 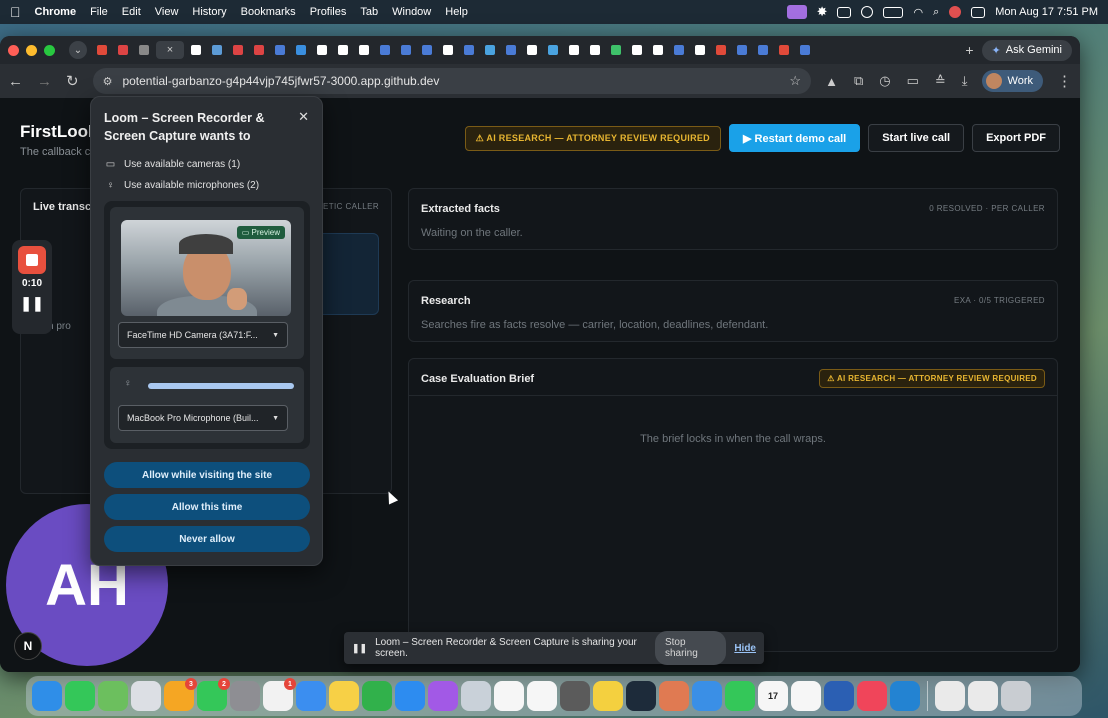 What do you see at coordinates (131, 12) in the screenshot?
I see `menu-edit: Edit` at bounding box center [131, 12].